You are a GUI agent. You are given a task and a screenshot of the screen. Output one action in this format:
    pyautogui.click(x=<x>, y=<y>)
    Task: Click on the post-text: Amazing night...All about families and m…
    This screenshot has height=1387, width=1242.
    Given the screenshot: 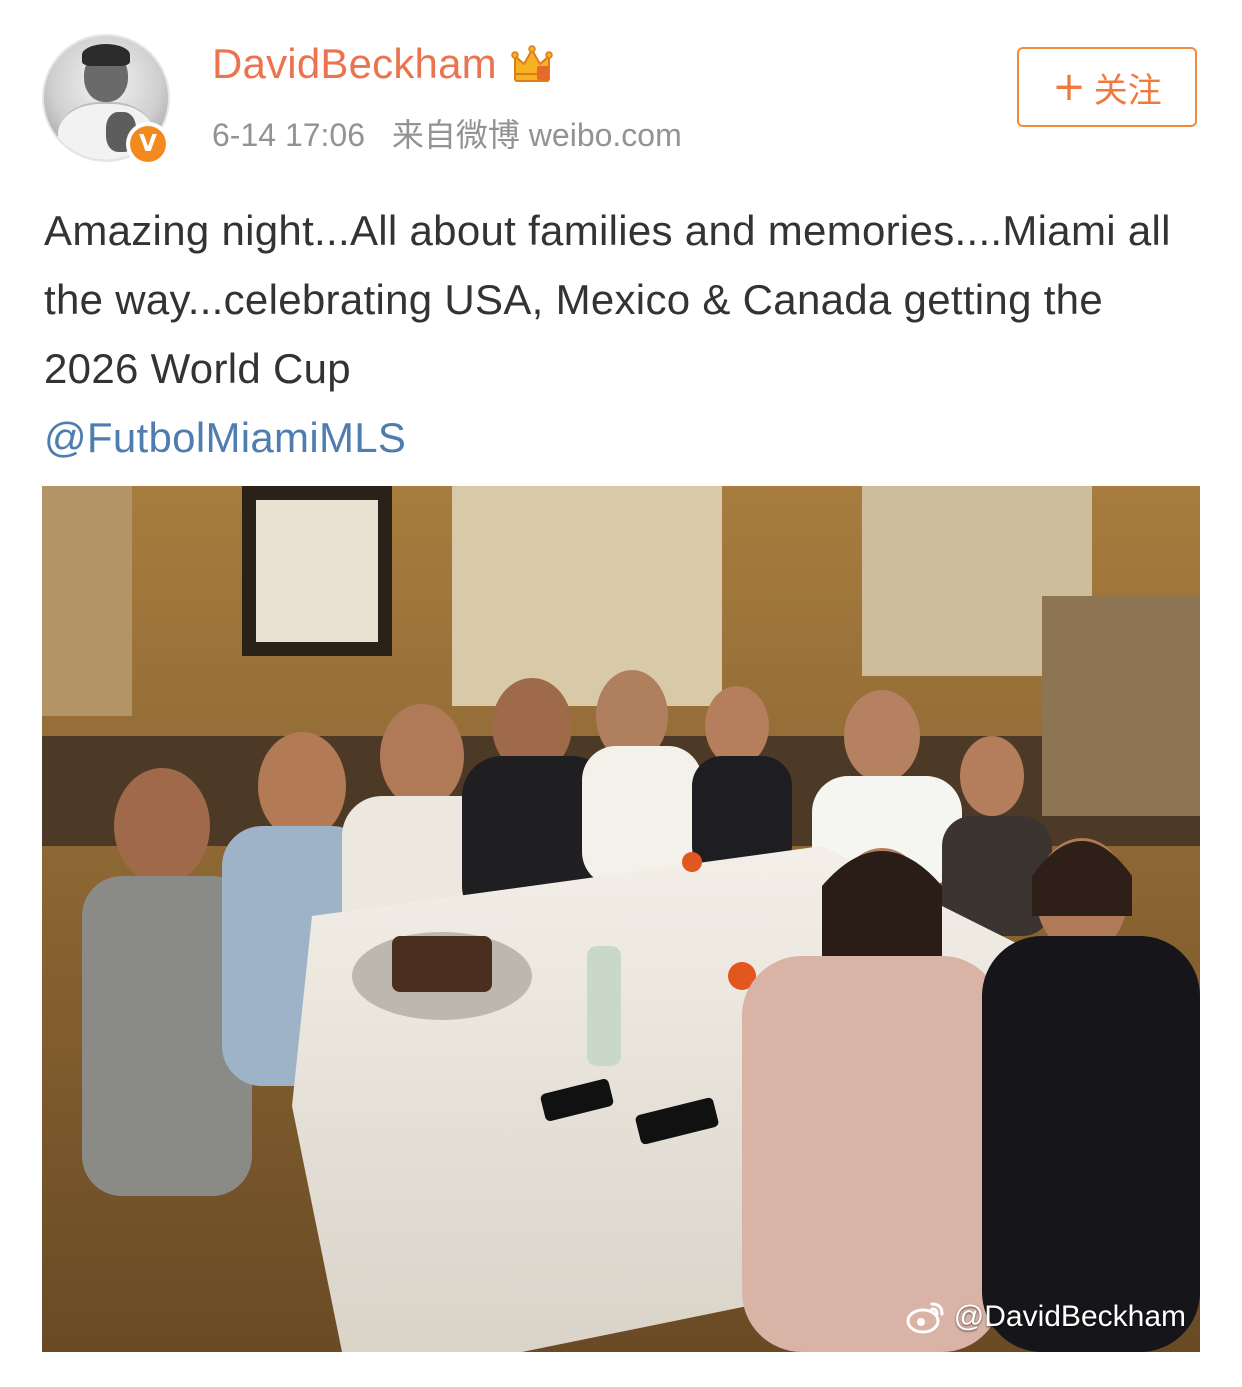 What is the action you would take?
    pyautogui.click(x=607, y=299)
    